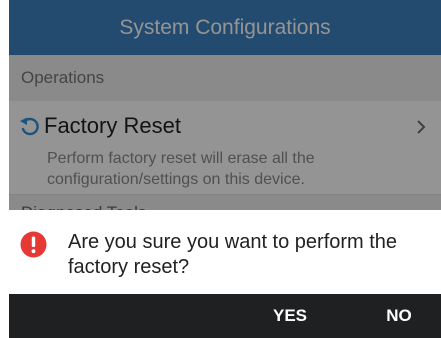 Image resolution: width=441 pixels, height=338 pixels. I want to click on page-title: System Configurations, so click(225, 27).